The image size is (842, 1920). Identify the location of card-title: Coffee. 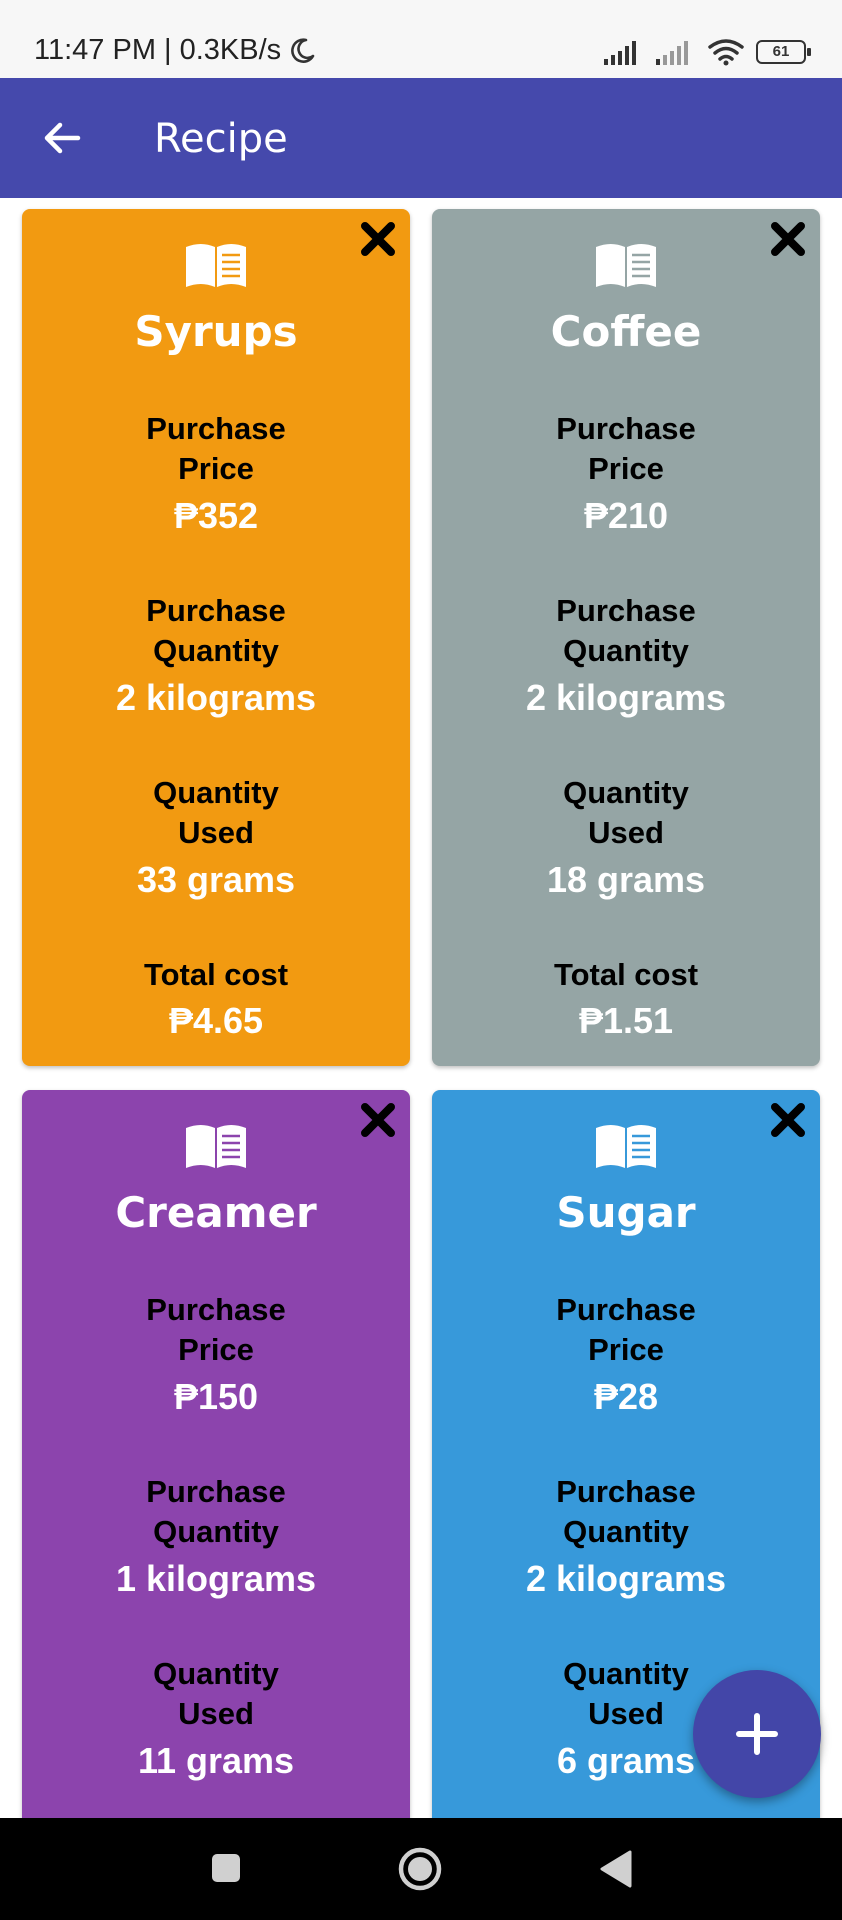
(626, 331).